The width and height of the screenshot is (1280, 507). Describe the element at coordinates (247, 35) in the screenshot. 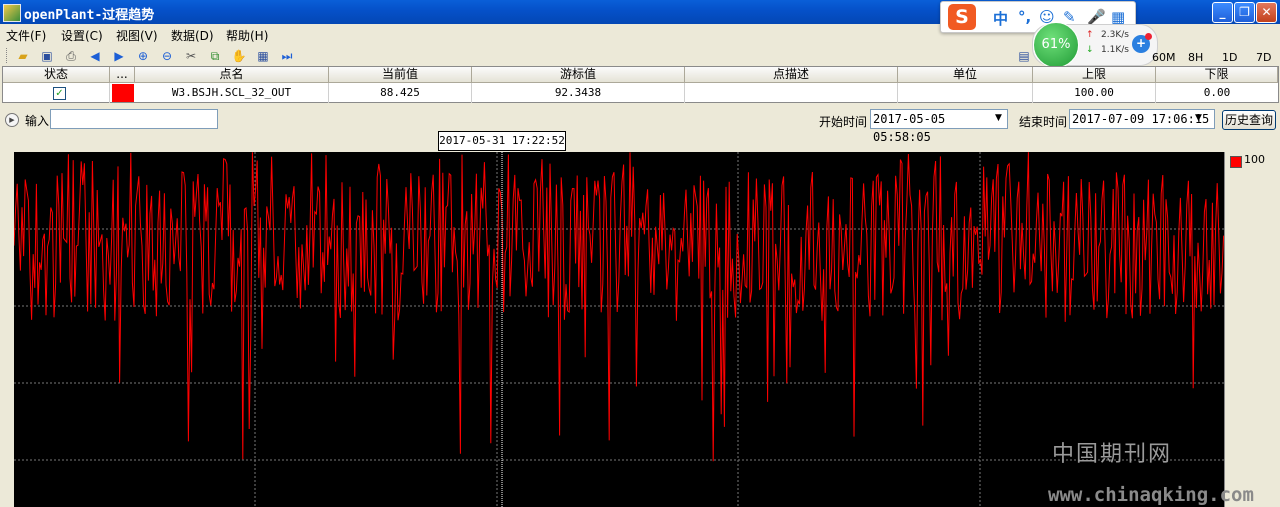

I see `menu-help: 帮助(H)` at that location.